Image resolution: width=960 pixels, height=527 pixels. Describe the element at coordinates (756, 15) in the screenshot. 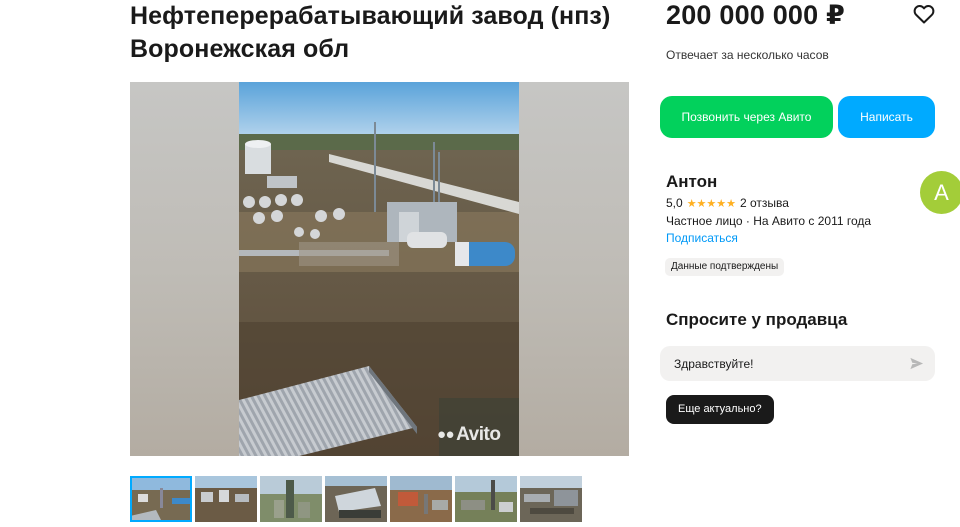

I see `listing-price: 200 000 000 ₽` at that location.